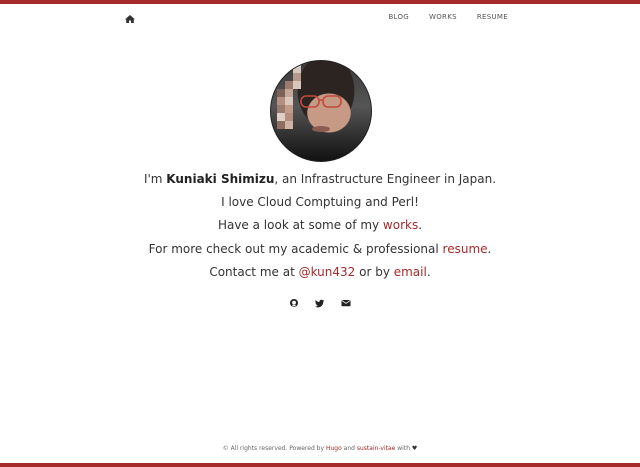  Describe the element at coordinates (254, 271) in the screenshot. I see `contact-prefix: Contact me at` at that location.